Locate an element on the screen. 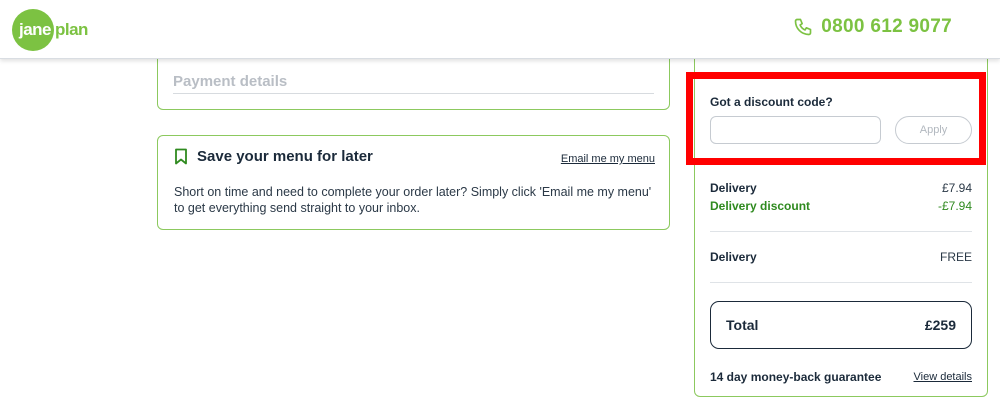 This screenshot has height=407, width=1000. discount-code-input is located at coordinates (795, 130).